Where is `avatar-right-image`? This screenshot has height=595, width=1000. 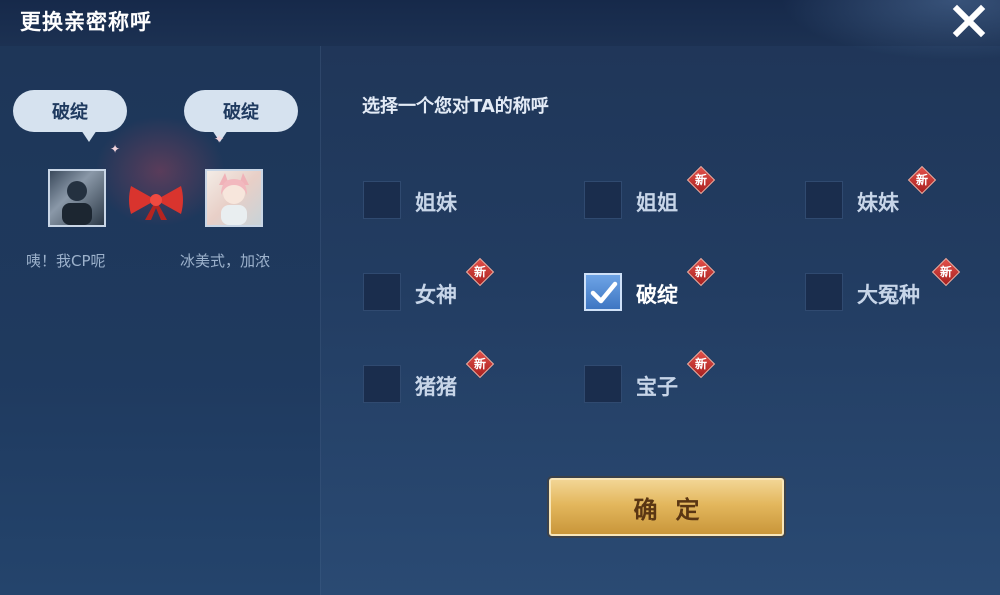
avatar-right-image is located at coordinates (234, 199).